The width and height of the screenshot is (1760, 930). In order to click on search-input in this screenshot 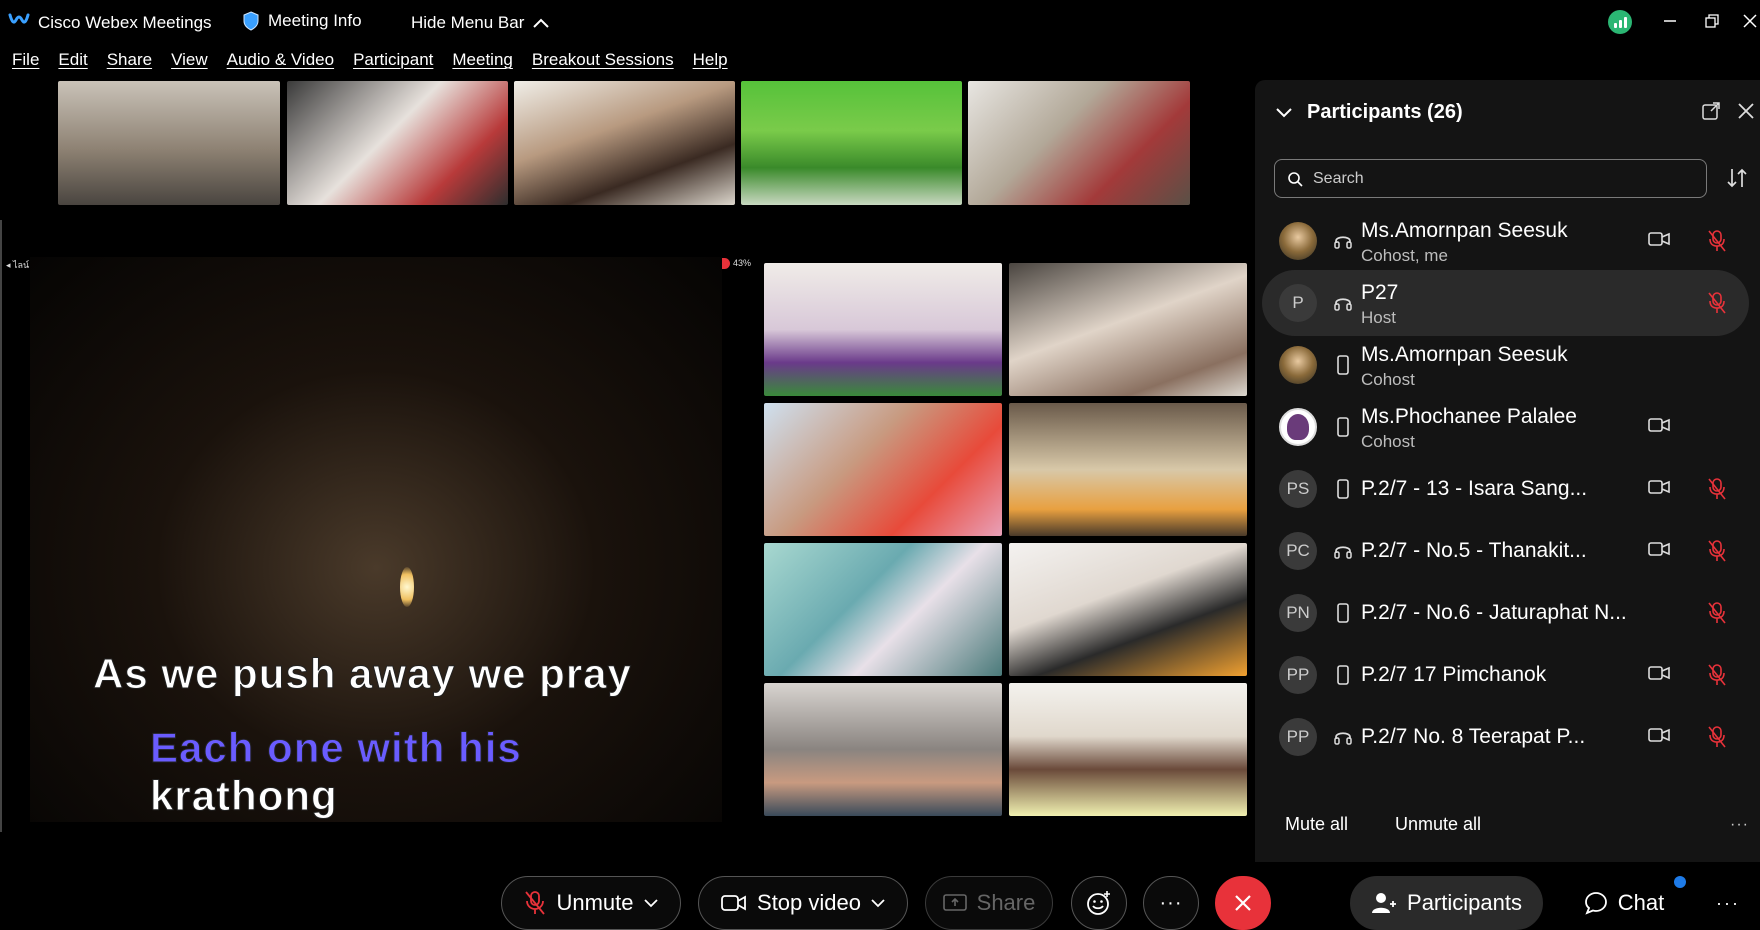, I will do `click(1503, 178)`.